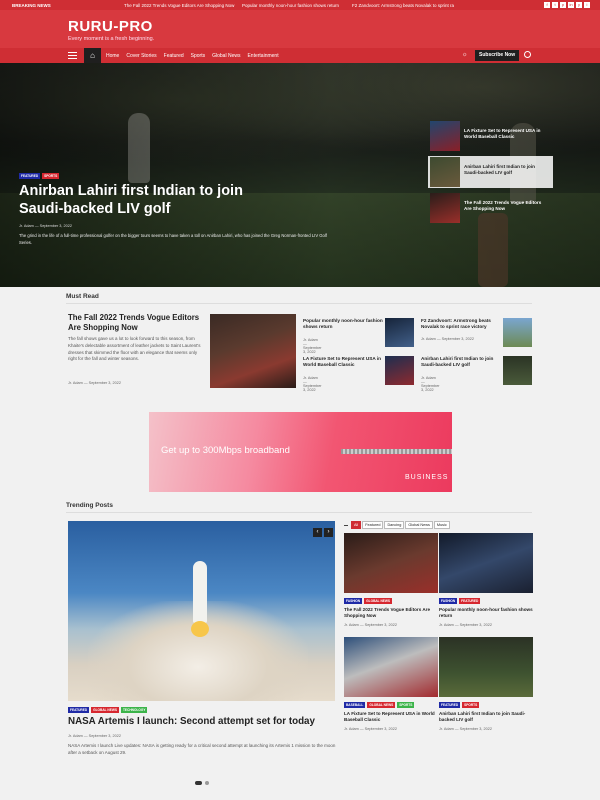 Image resolution: width=600 pixels, height=800 pixels. Describe the element at coordinates (373, 525) in the screenshot. I see `tab-featured: Featured` at that location.